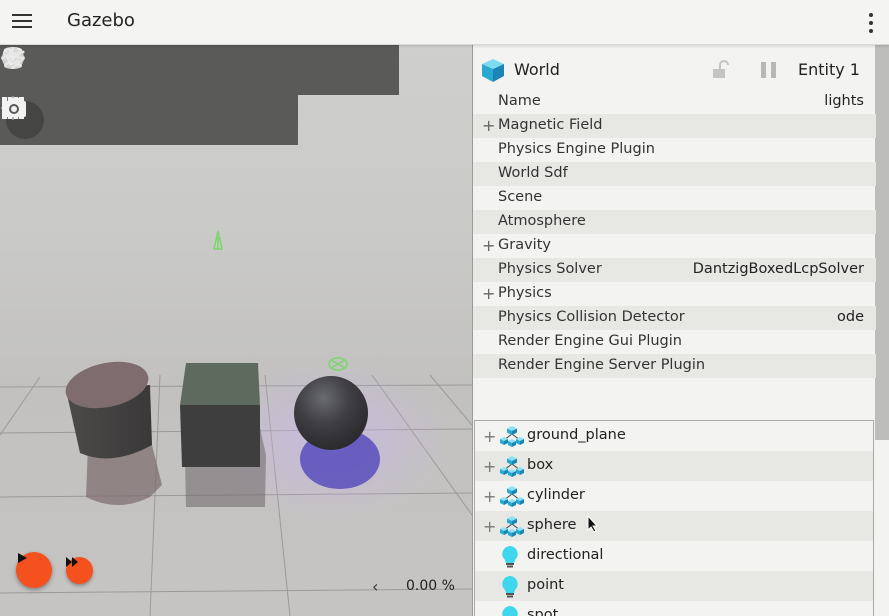 The height and width of the screenshot is (616, 889). I want to click on inspector-entity-name: World, so click(537, 69).